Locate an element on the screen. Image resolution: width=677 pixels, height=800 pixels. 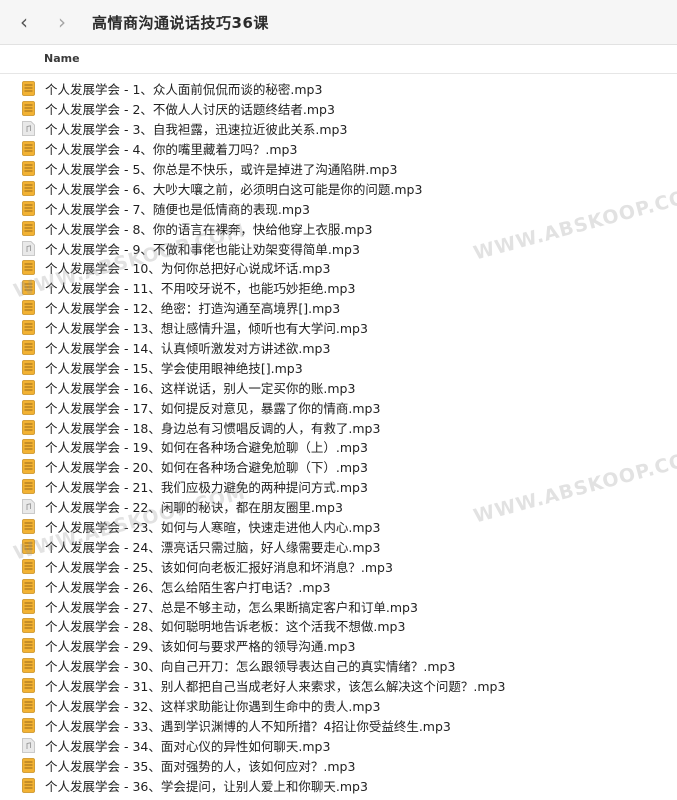
file-row: 个人发展学会 - 1、众人面前侃侃而谈的秘密.mp3 is located at coordinates (338, 89).